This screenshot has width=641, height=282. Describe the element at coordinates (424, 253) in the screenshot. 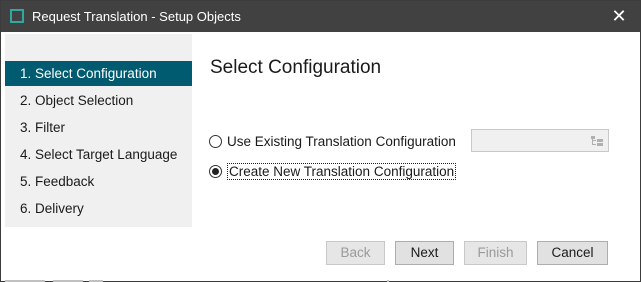

I see `next-button: Next` at that location.